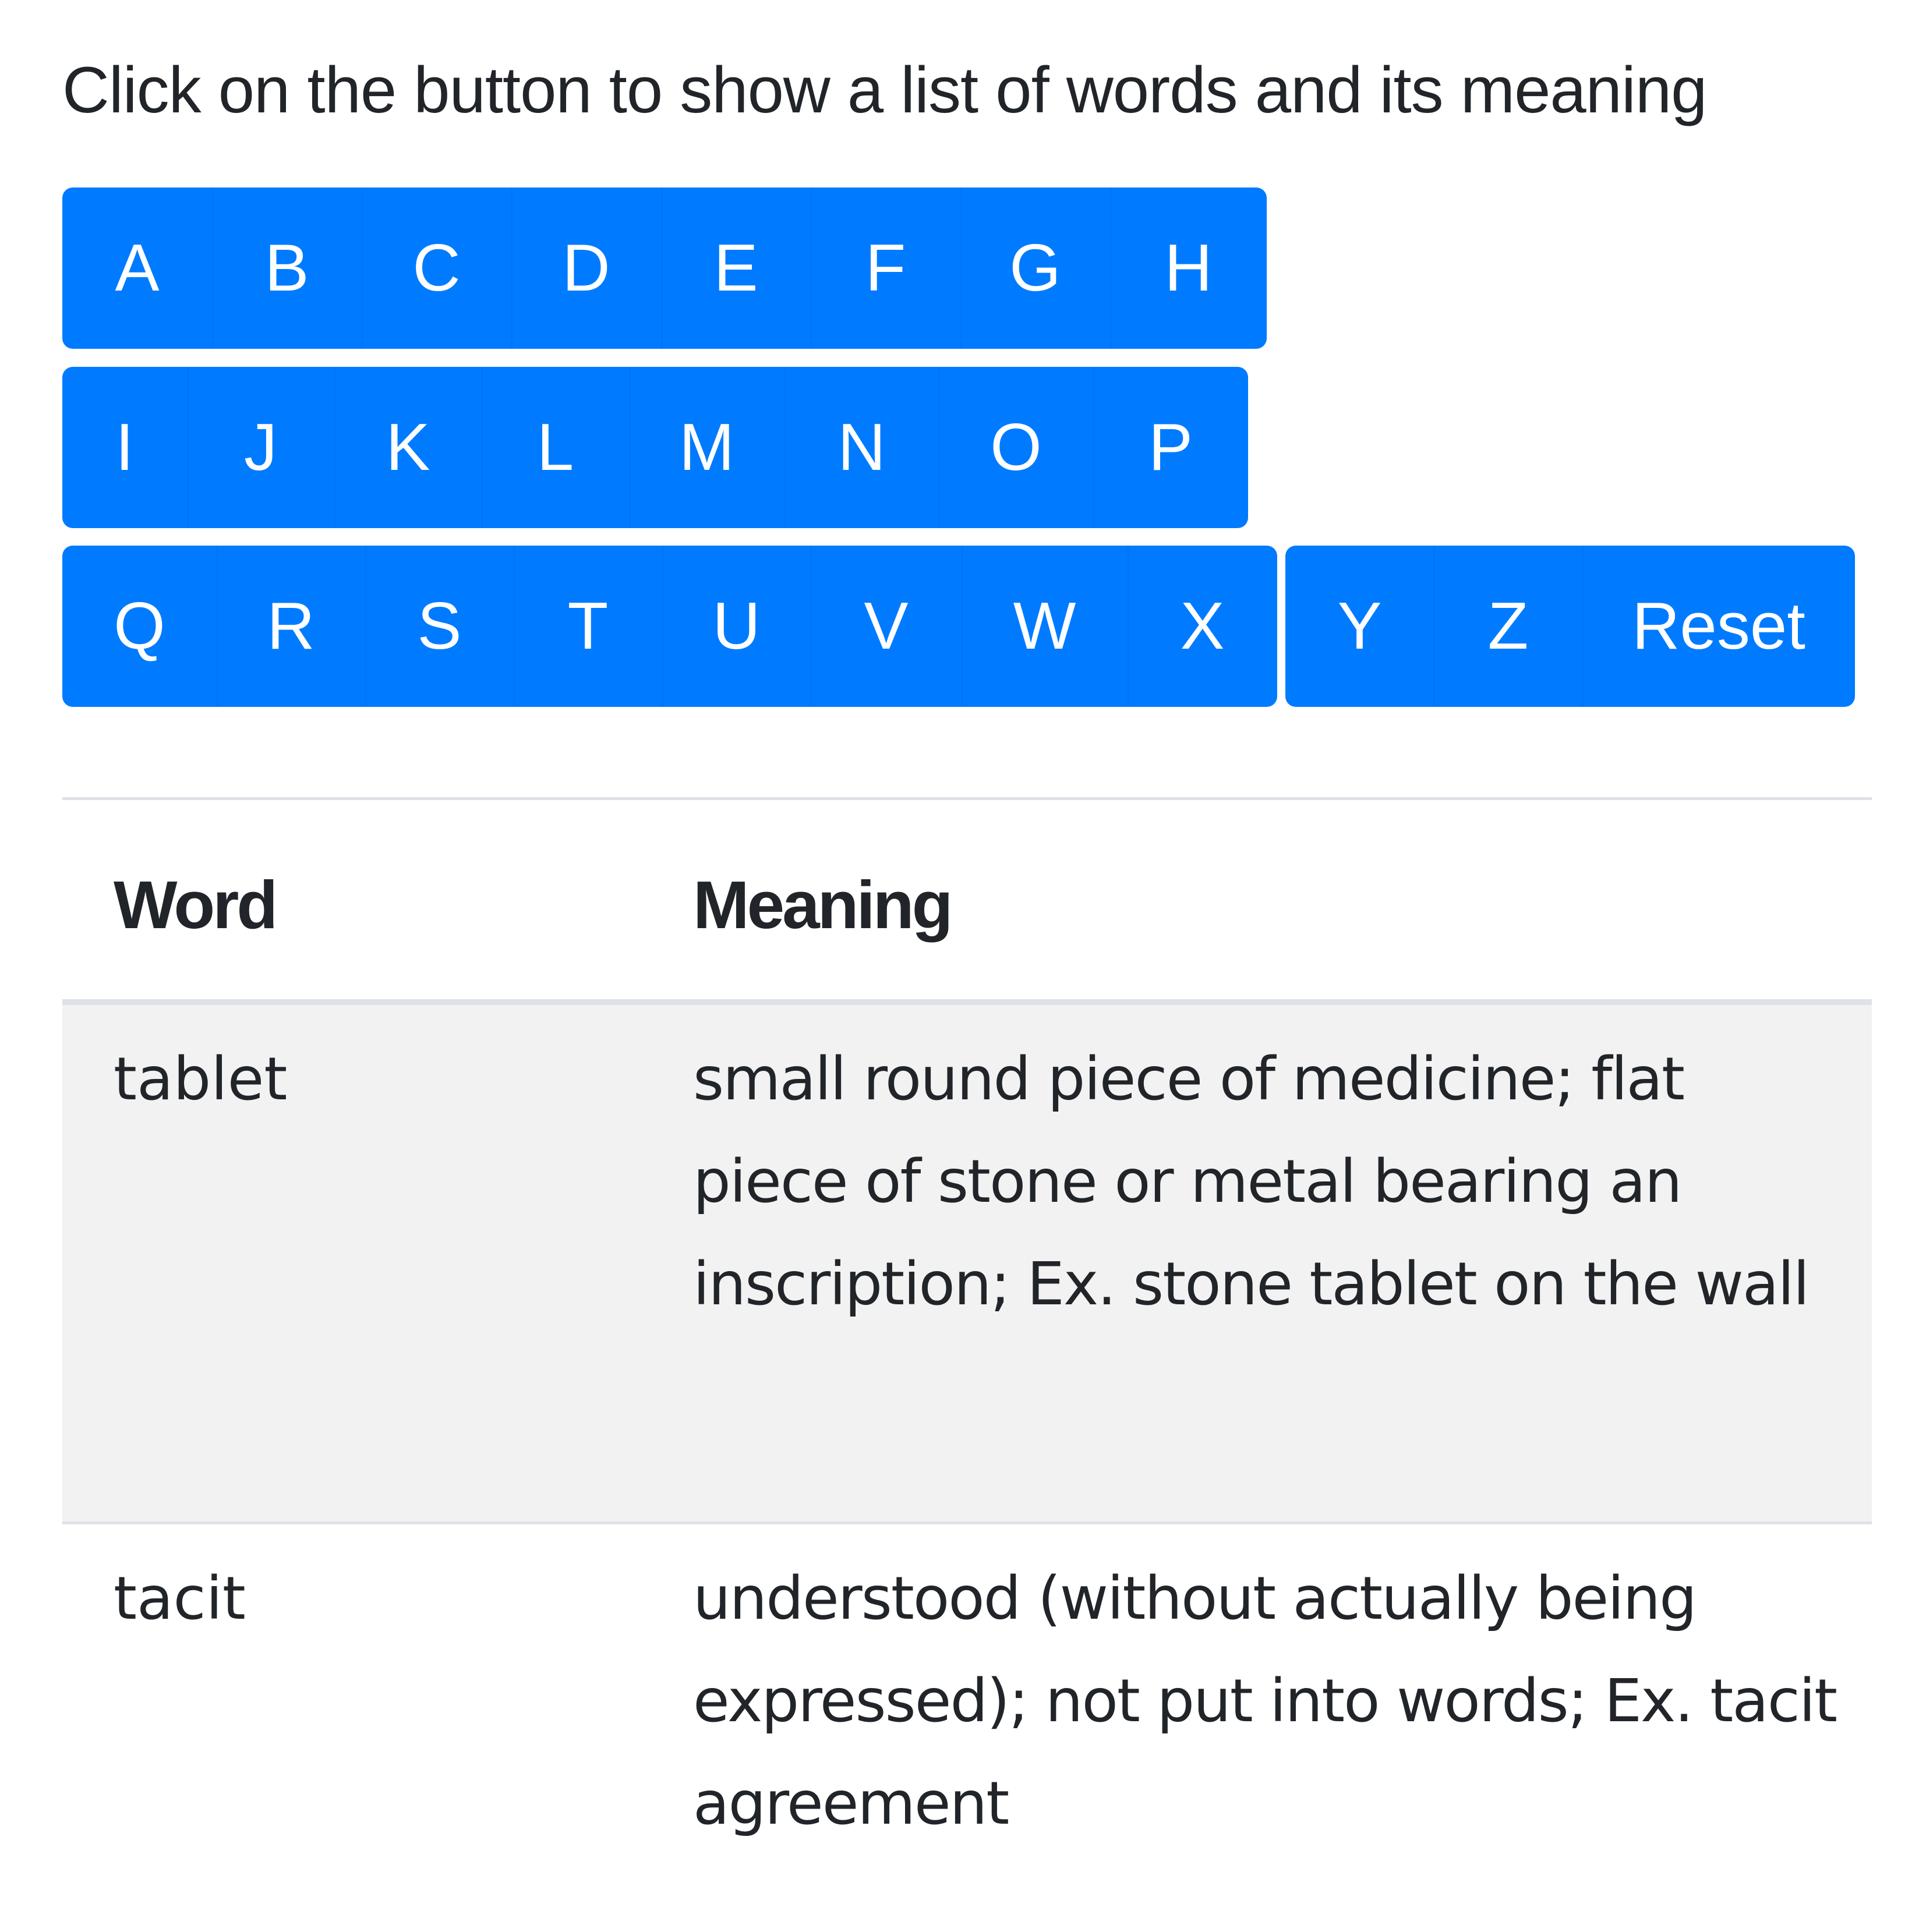 This screenshot has width=1926, height=1932. I want to click on letter-button-d: D, so click(586, 268).